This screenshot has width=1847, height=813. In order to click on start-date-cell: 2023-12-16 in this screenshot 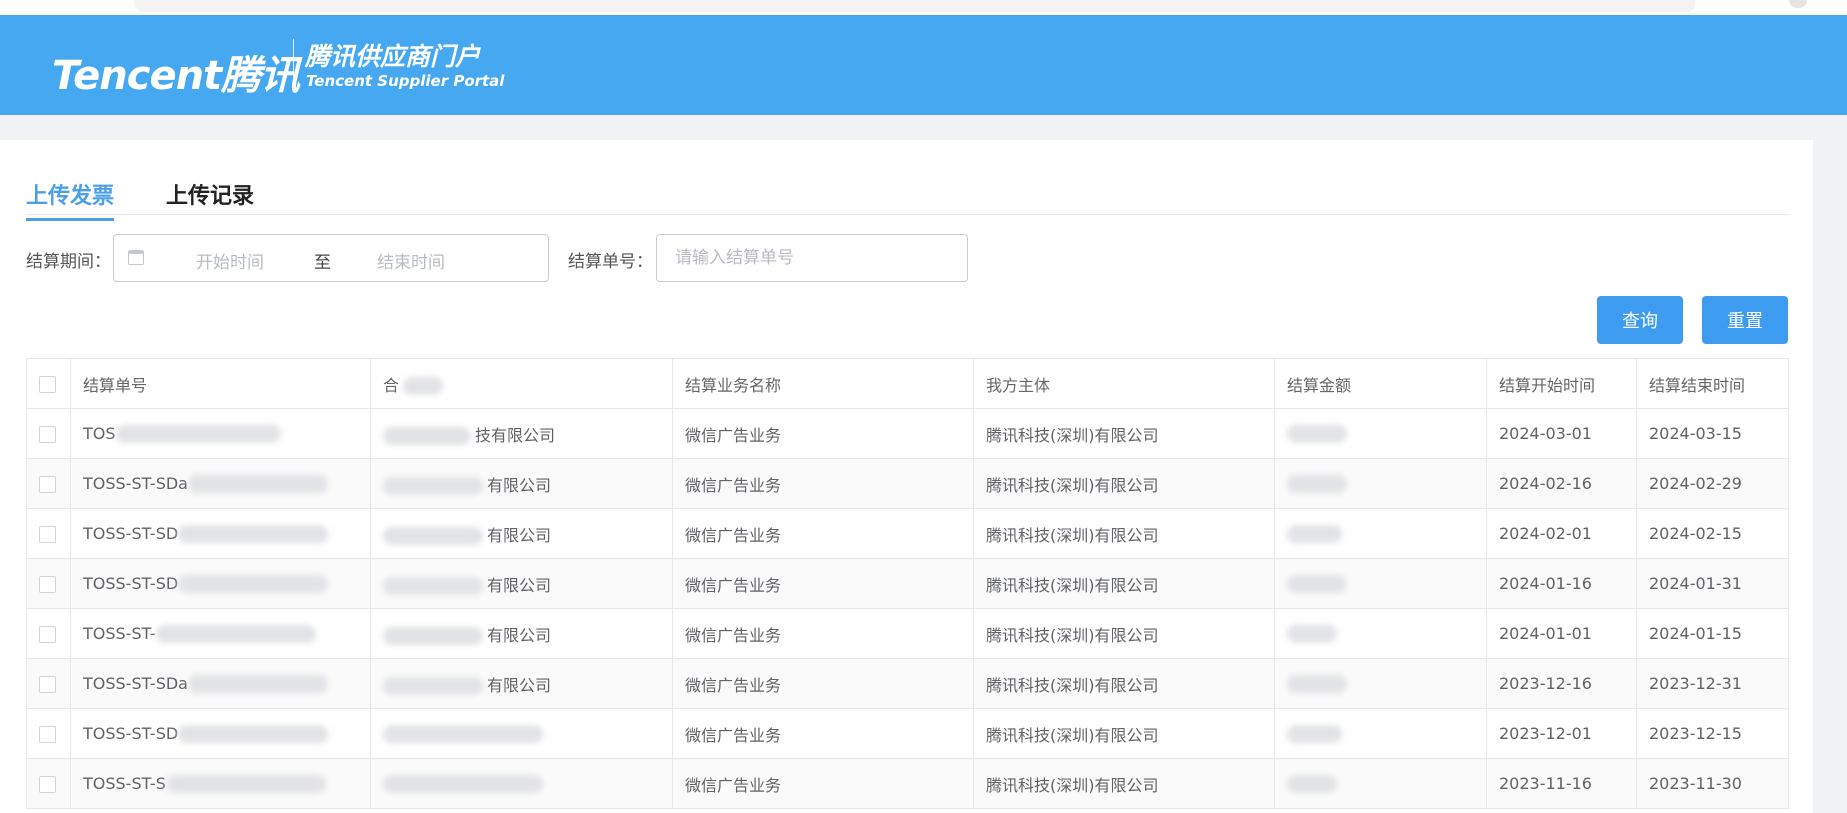, I will do `click(1561, 683)`.